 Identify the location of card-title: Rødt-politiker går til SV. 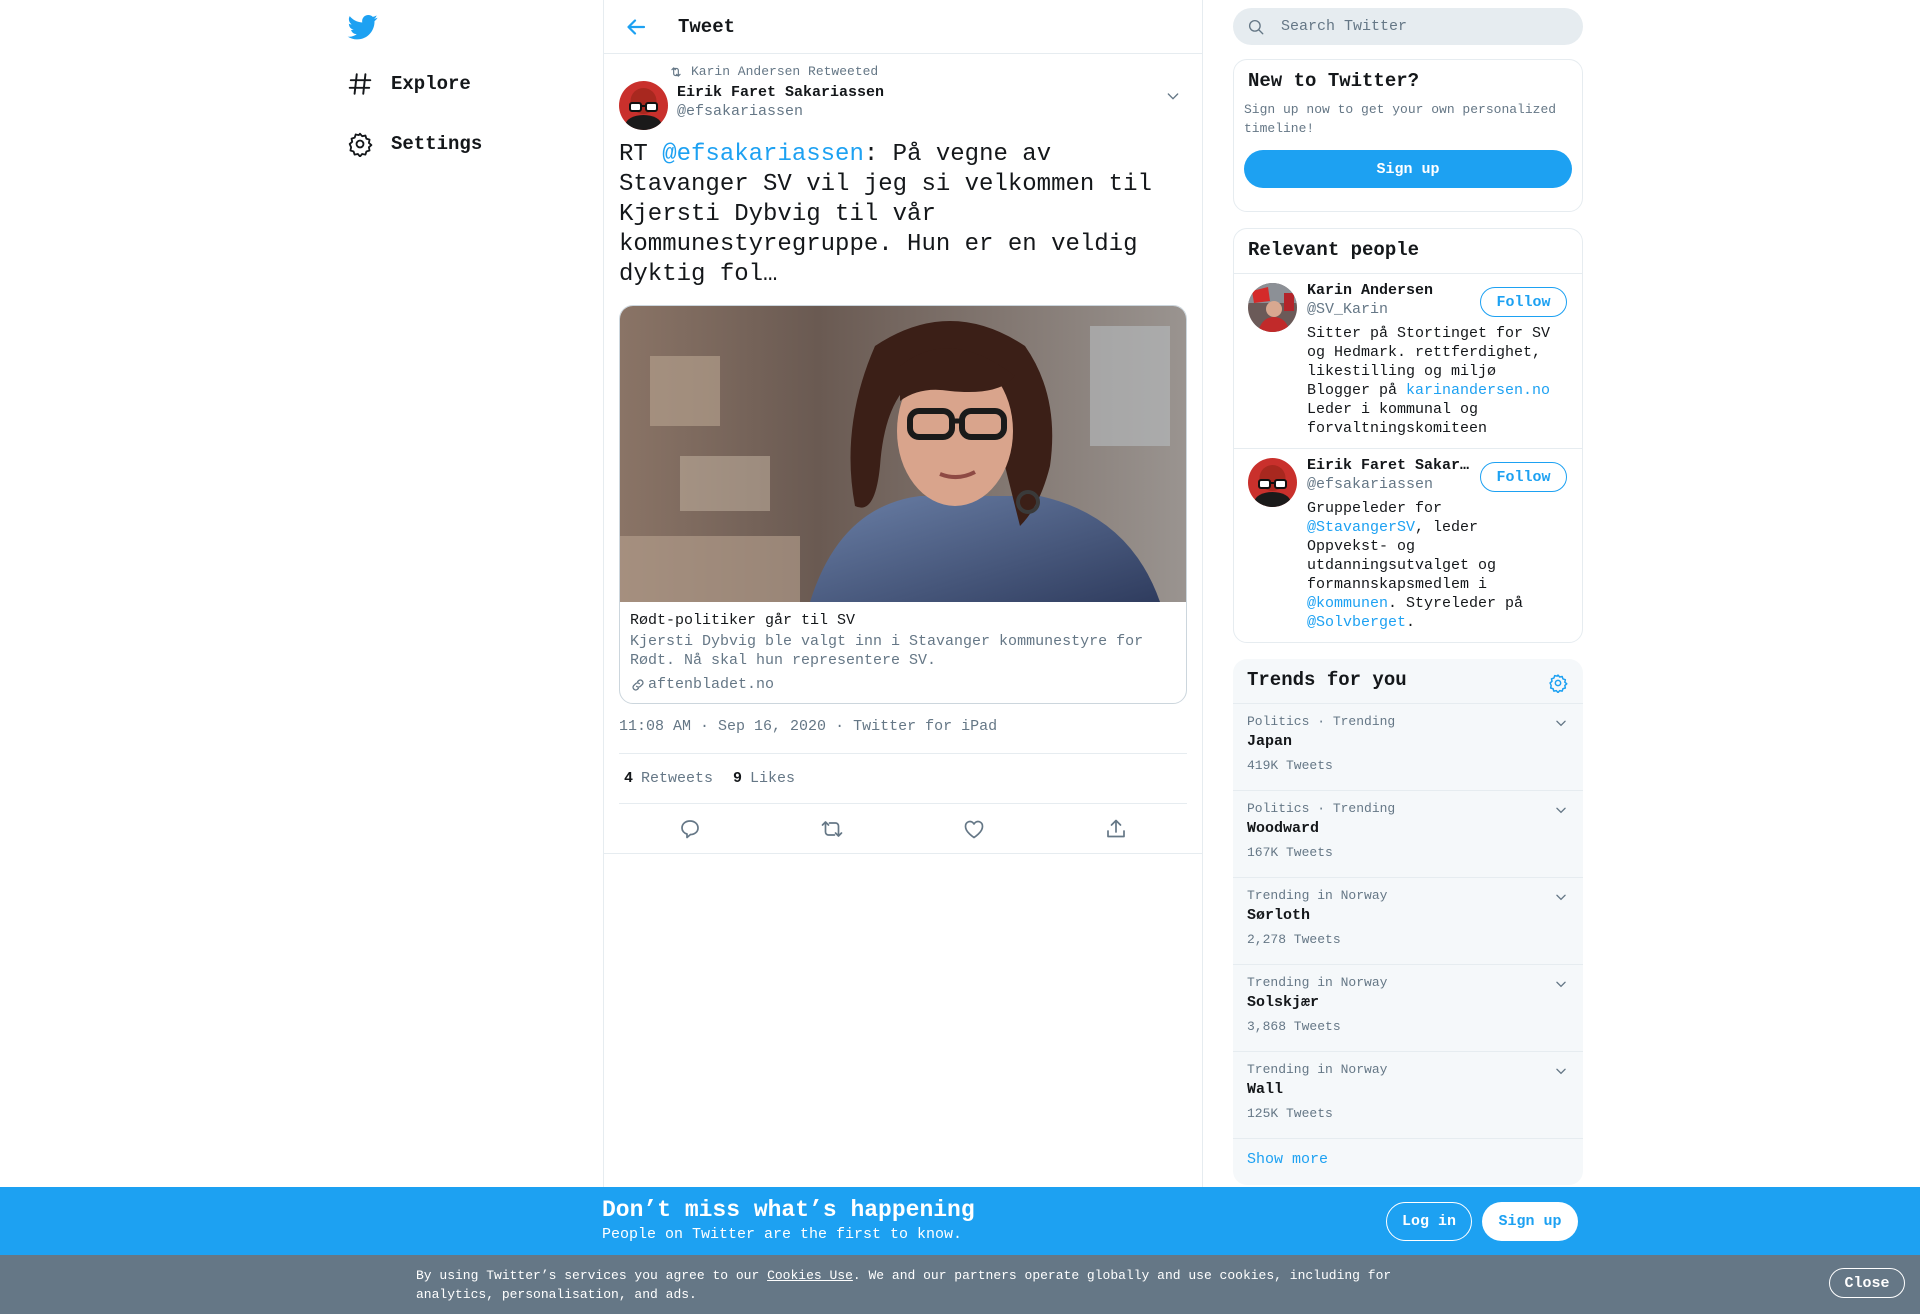
(743, 620).